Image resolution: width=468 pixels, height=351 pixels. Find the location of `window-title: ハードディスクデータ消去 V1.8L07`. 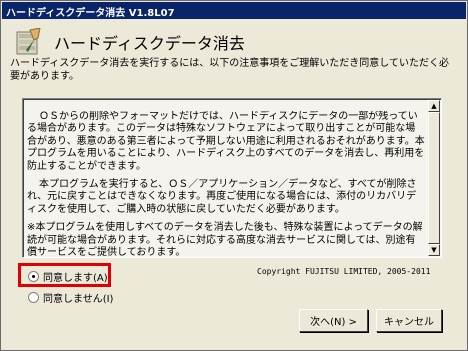

window-title: ハードディスクデータ消去 V1.8L07 is located at coordinates (90, 13).